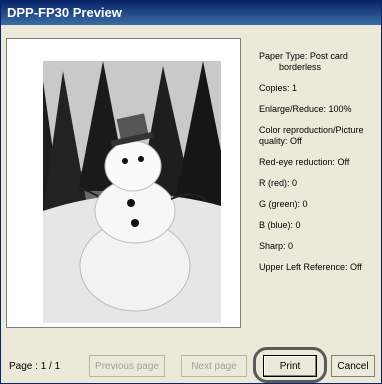 The image size is (382, 384). I want to click on copies-label: Copies: 1, so click(278, 88).